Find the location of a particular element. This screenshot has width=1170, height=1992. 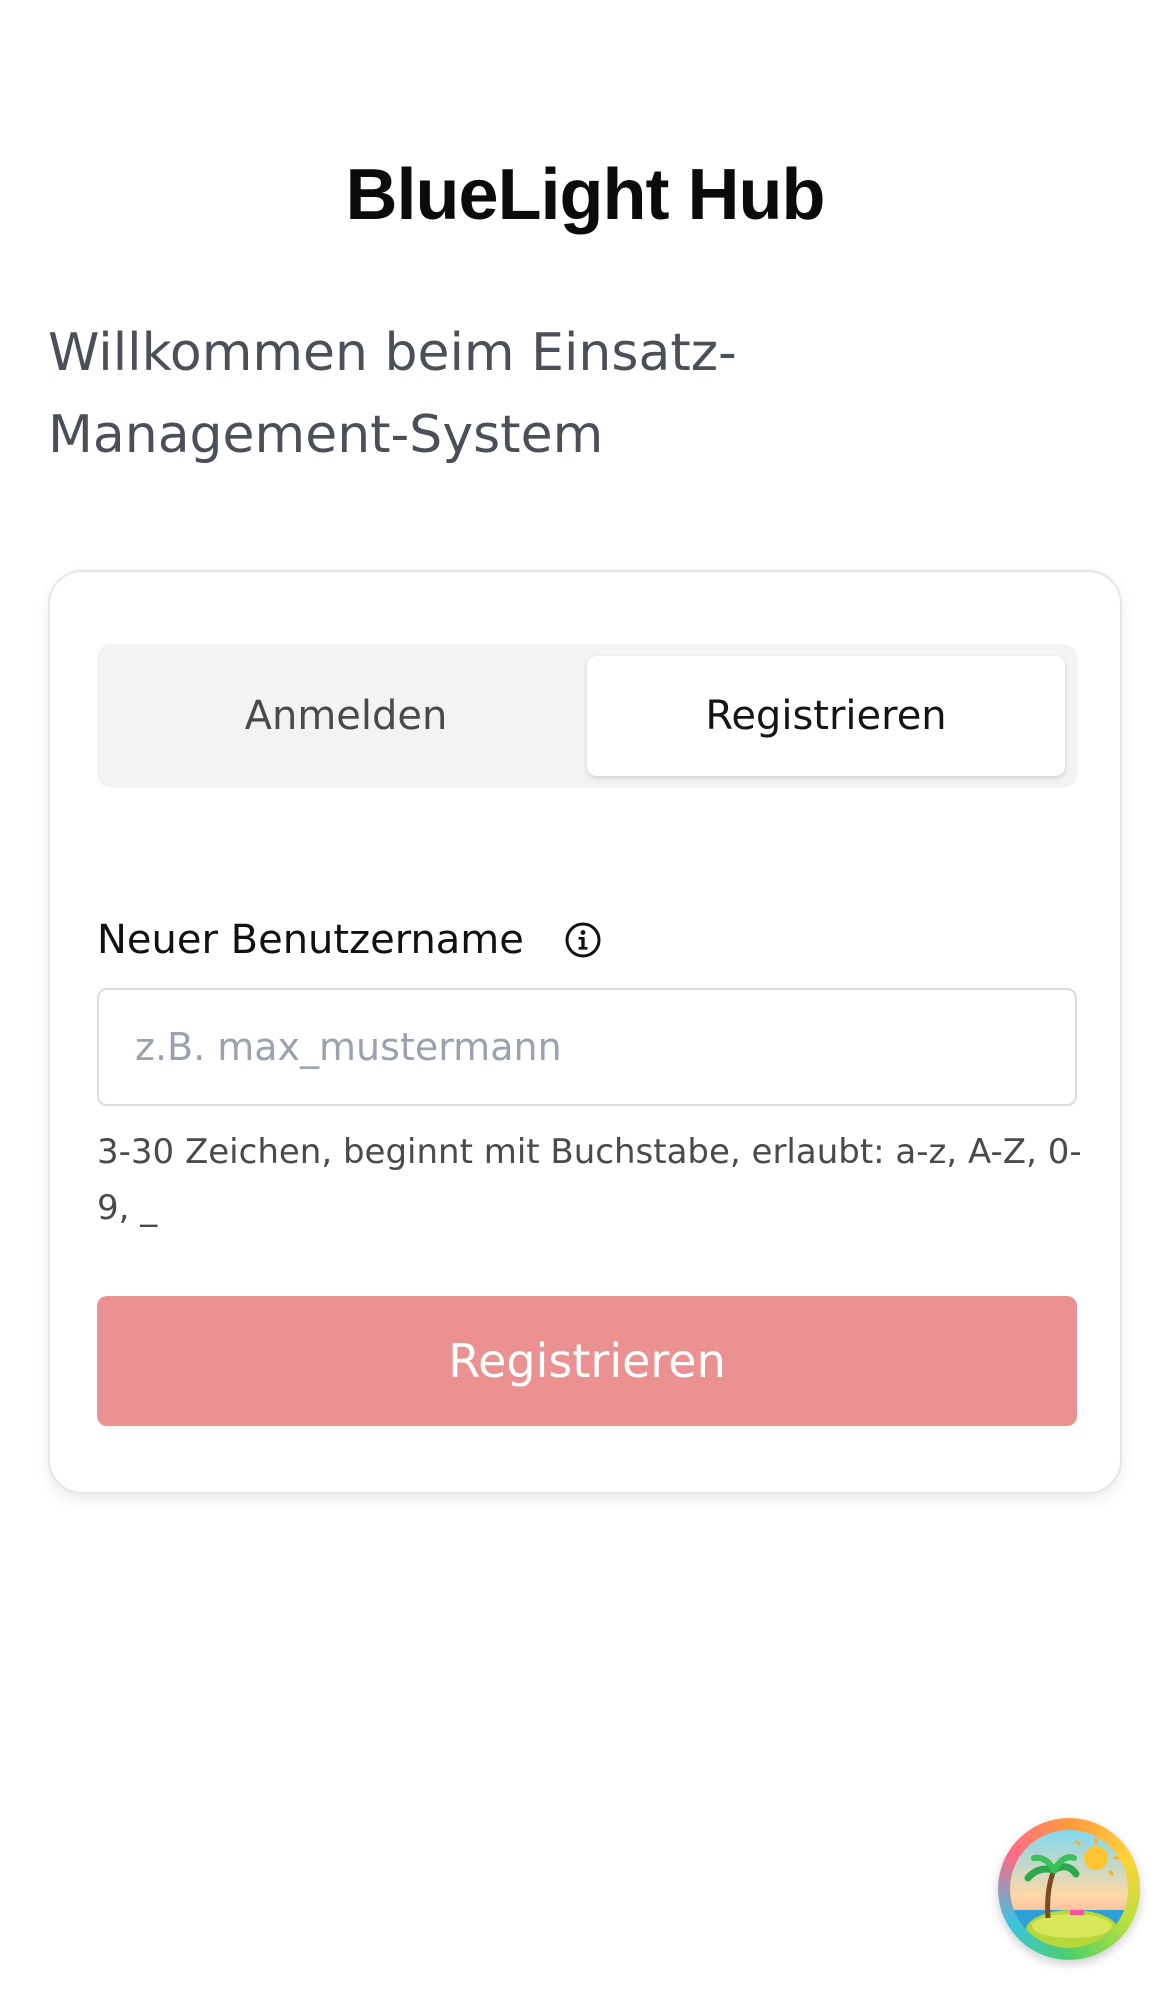

register-submit-button: Registrieren is located at coordinates (587, 1361).